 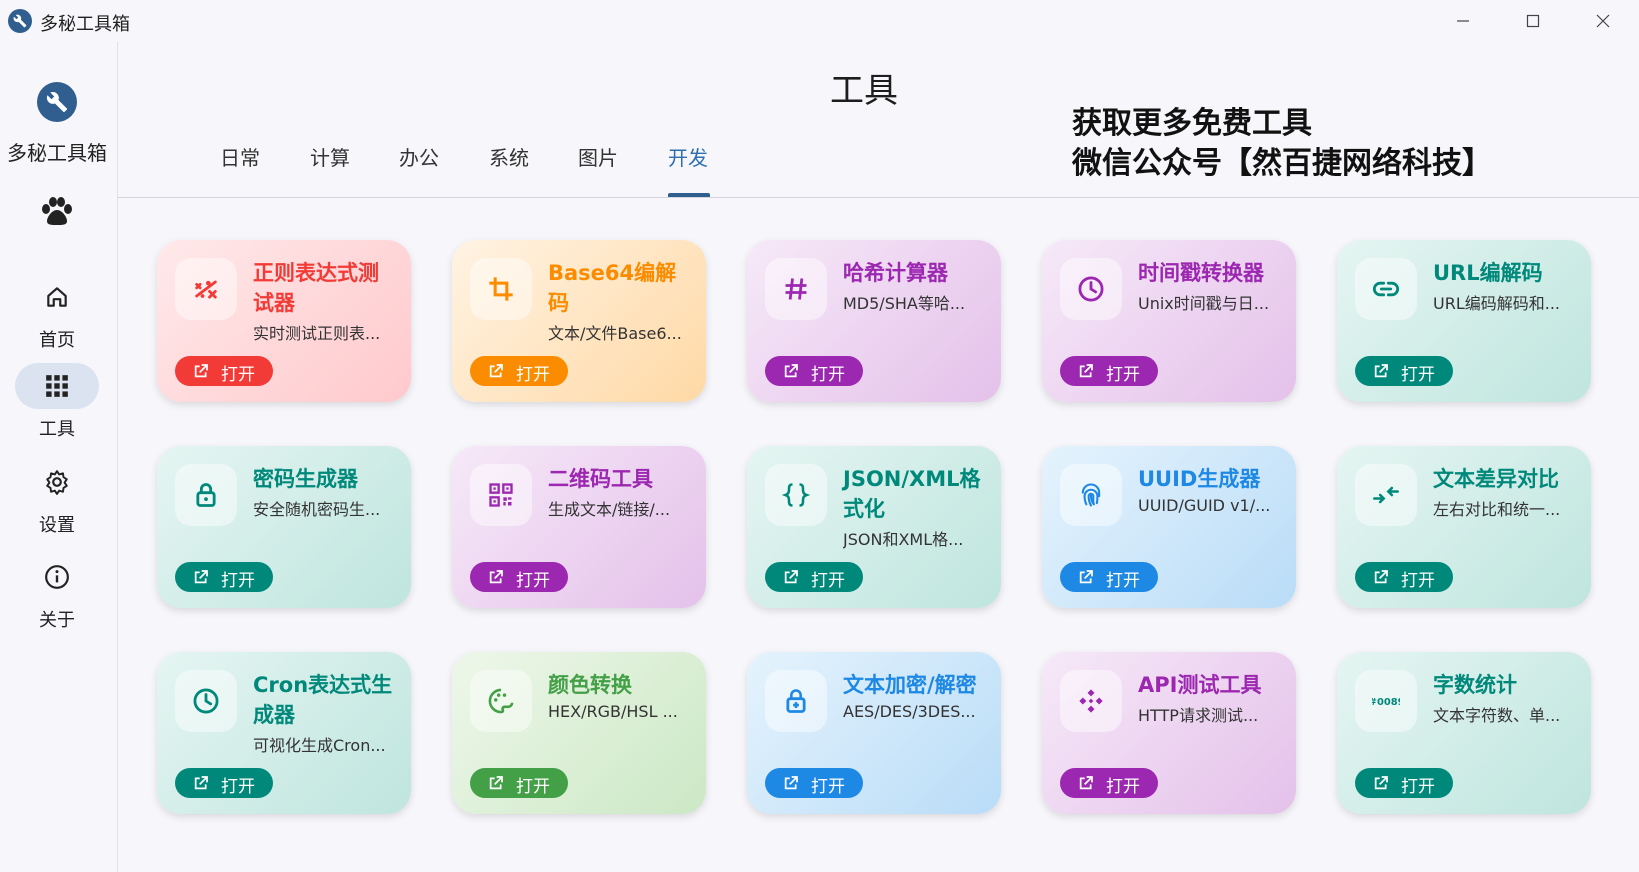 I want to click on tool-card: 二维码工具 生成文本/链接/... 打开, so click(x=579, y=527).